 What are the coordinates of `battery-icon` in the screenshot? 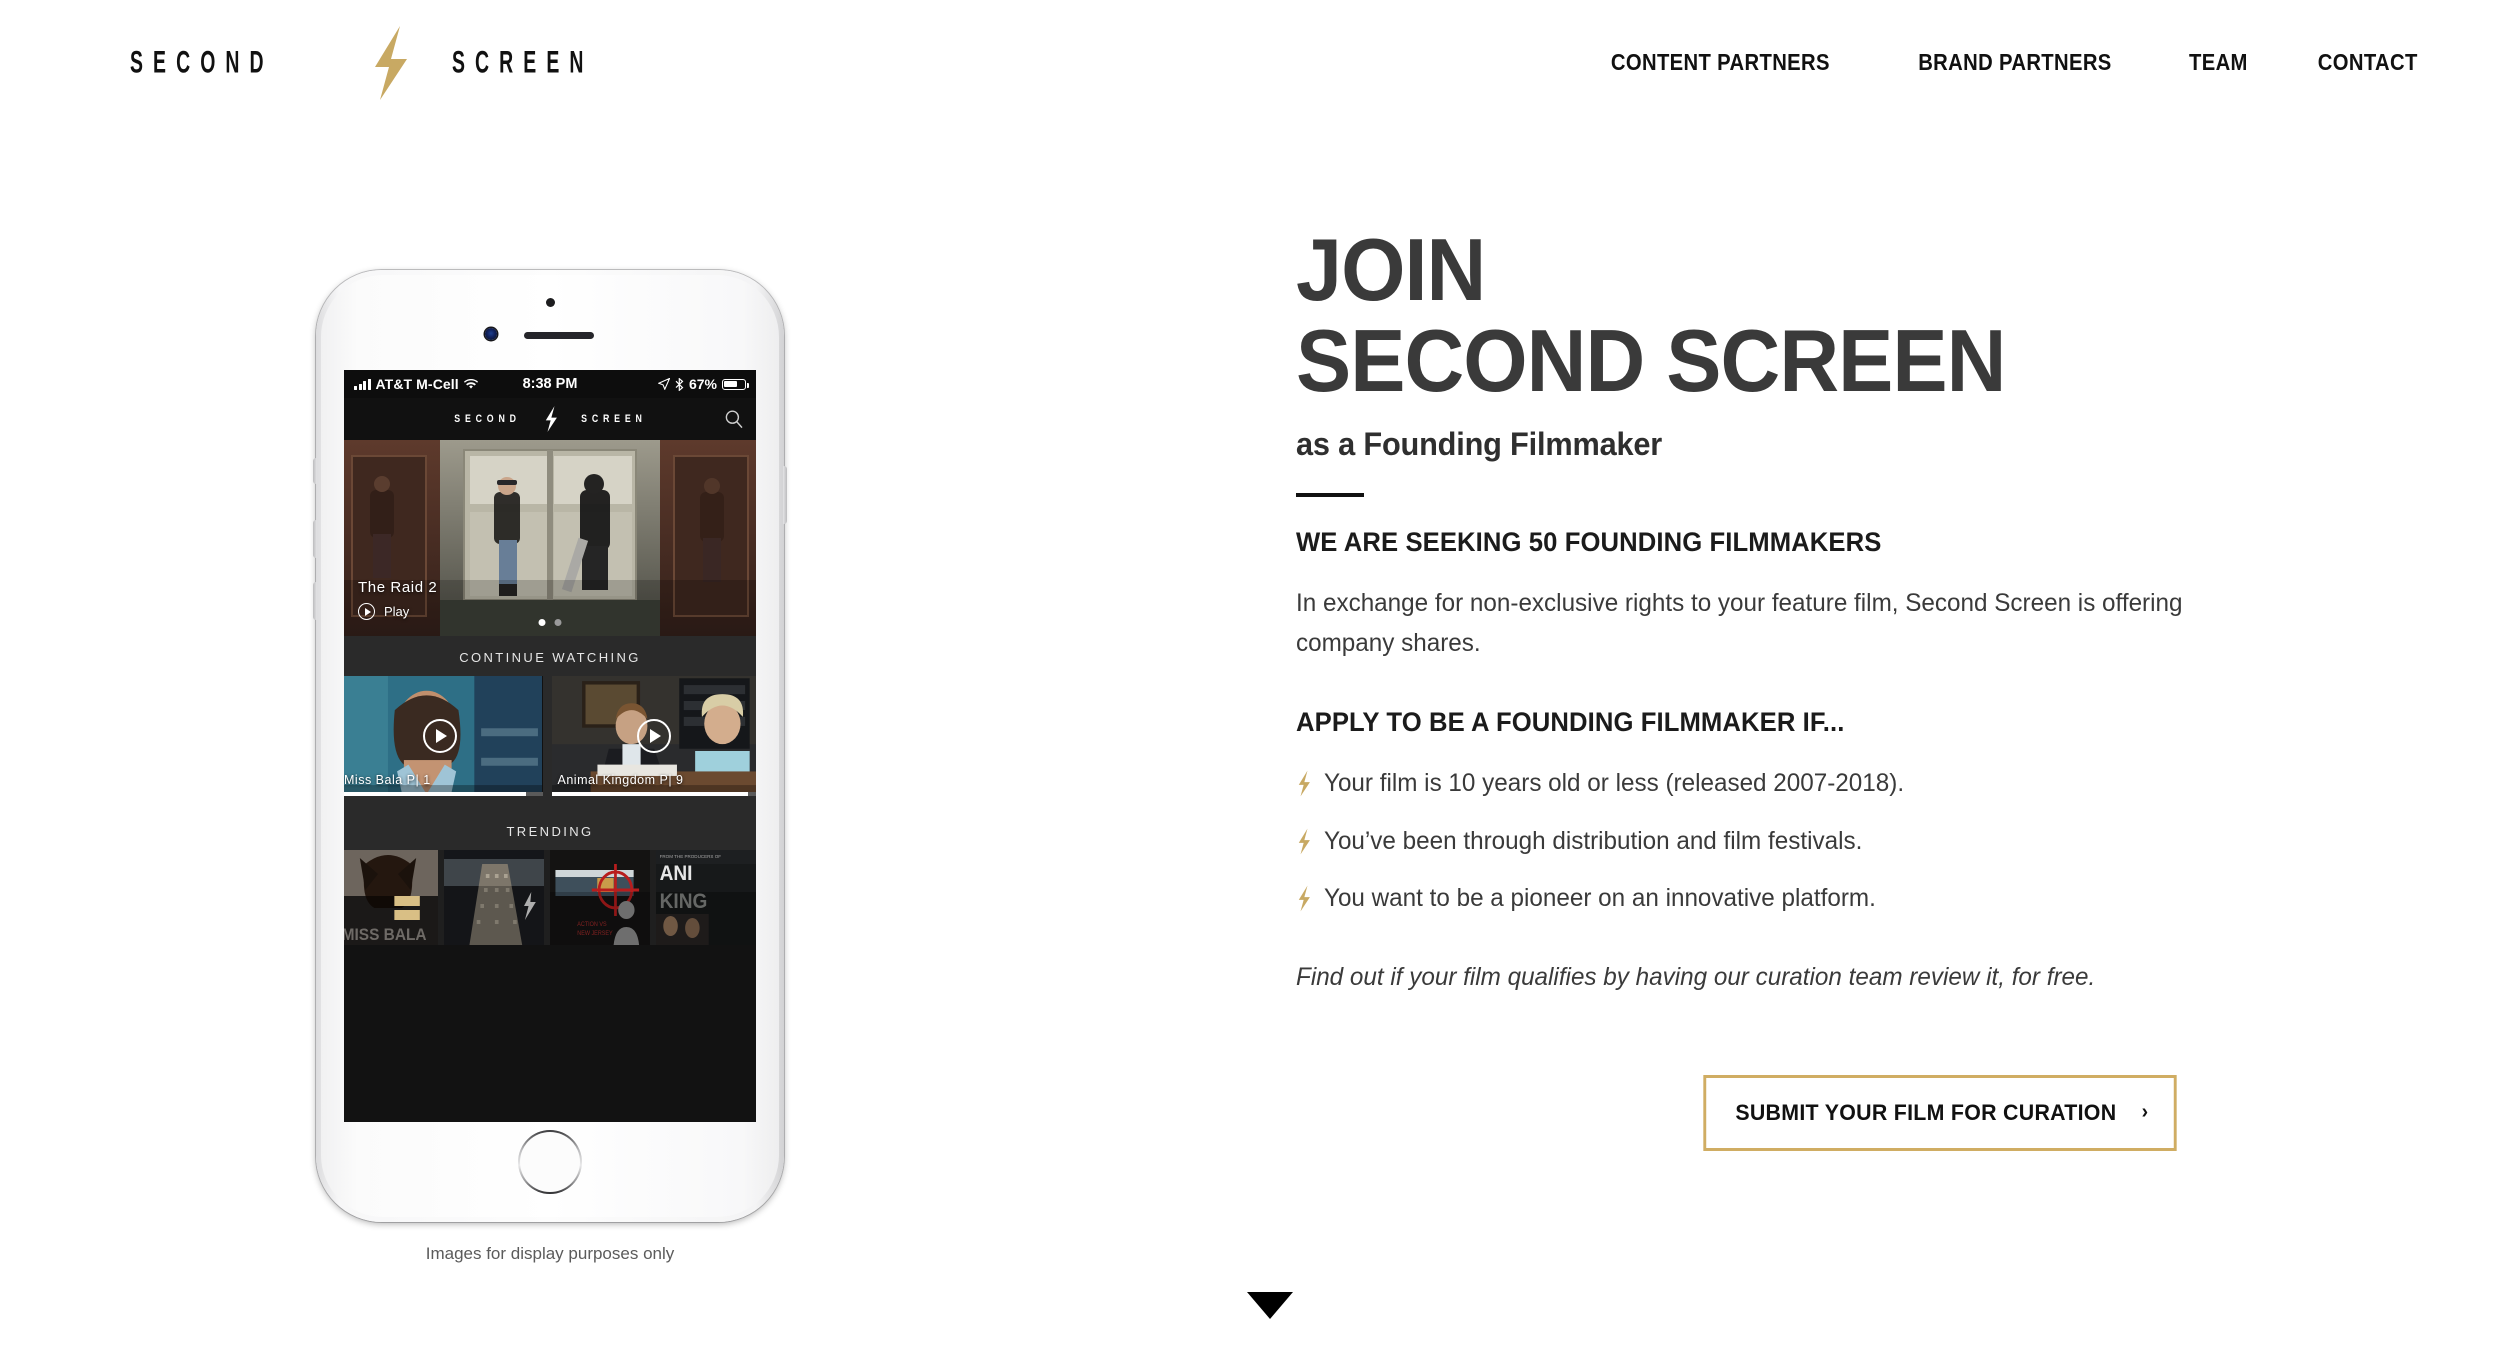 It's located at (735, 384).